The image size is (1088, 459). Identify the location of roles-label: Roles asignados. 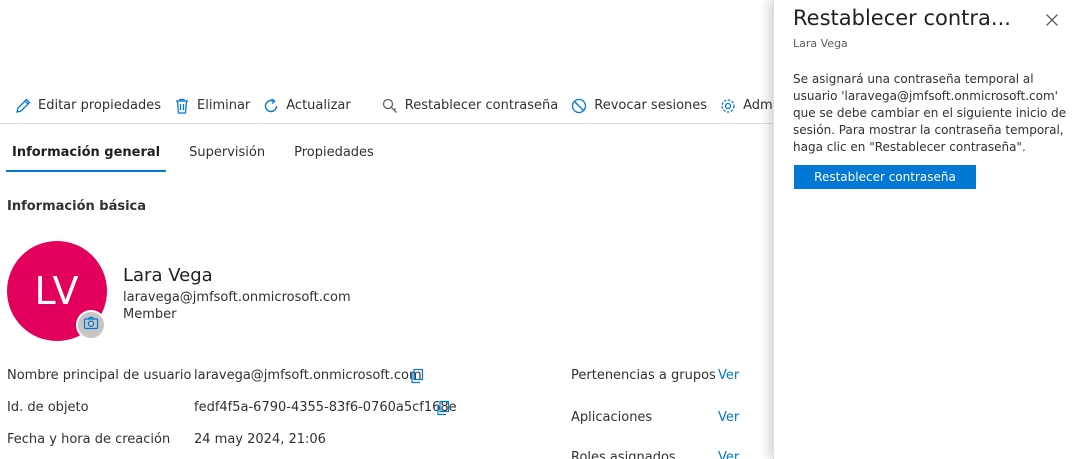
(623, 454).